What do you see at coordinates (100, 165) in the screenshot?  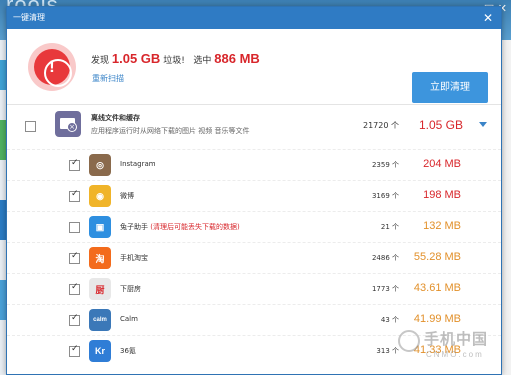 I see `instagram-icon: ◎` at bounding box center [100, 165].